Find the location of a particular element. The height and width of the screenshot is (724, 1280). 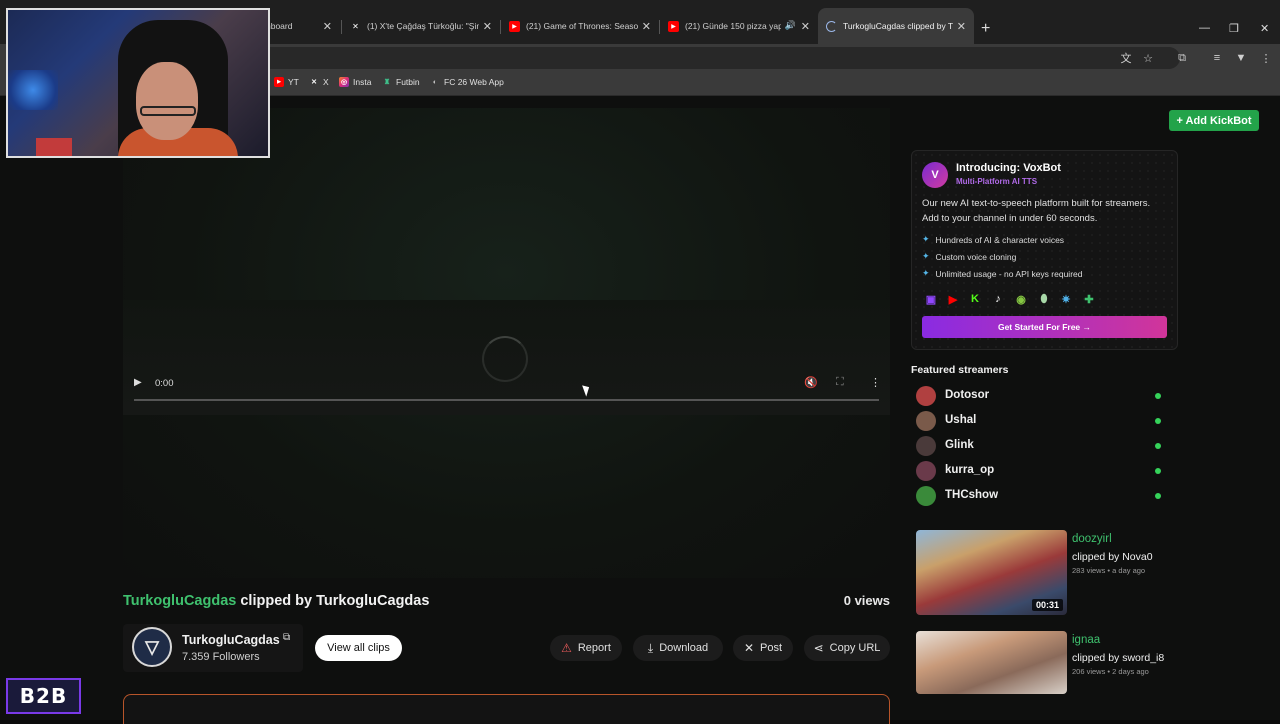

mute-icon: 🔇 is located at coordinates (811, 382).